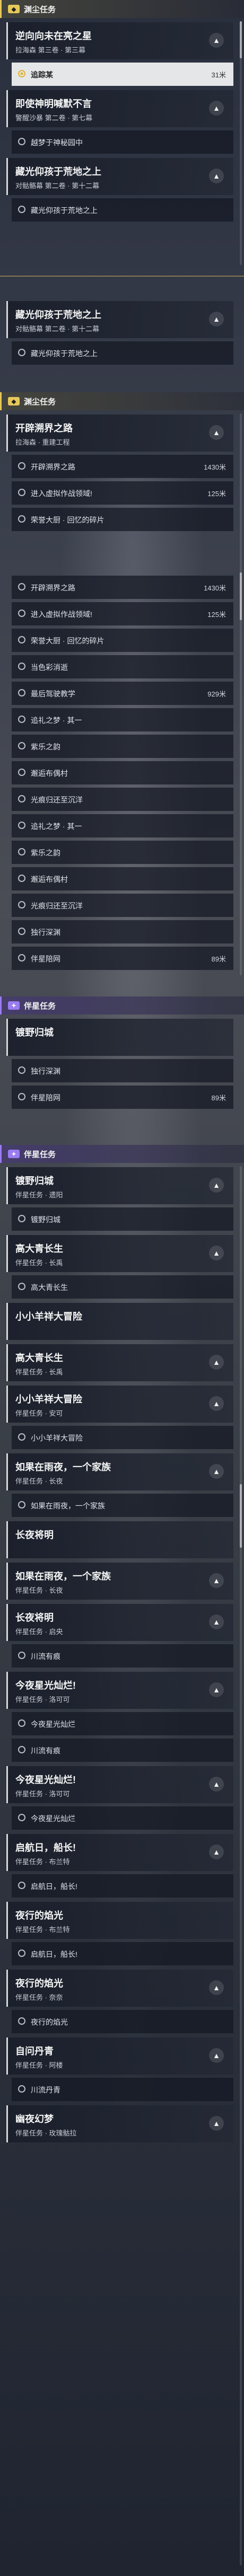  What do you see at coordinates (46, 1071) in the screenshot?
I see `step-label: 独行深渊` at bounding box center [46, 1071].